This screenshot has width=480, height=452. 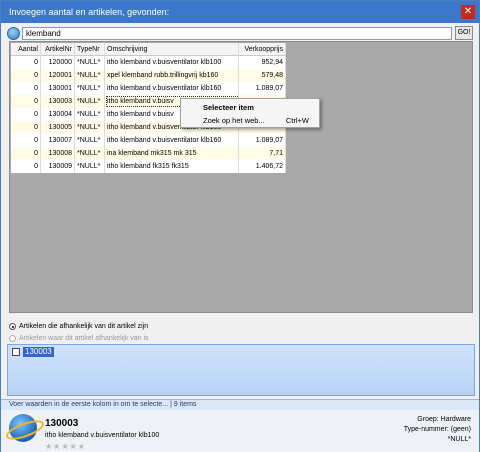 What do you see at coordinates (262, 153) in the screenshot?
I see `cell-verkoopprijs: 7,71` at bounding box center [262, 153].